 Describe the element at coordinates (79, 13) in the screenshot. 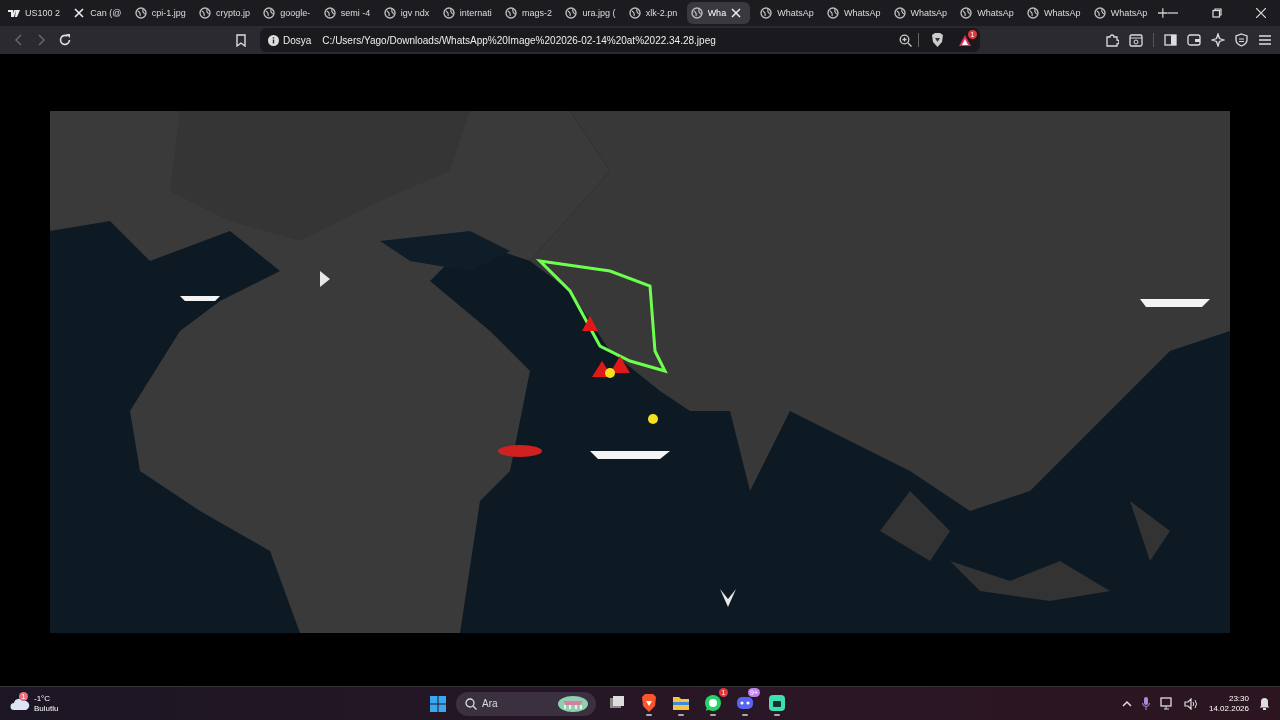

I see `x-logo-icon` at that location.